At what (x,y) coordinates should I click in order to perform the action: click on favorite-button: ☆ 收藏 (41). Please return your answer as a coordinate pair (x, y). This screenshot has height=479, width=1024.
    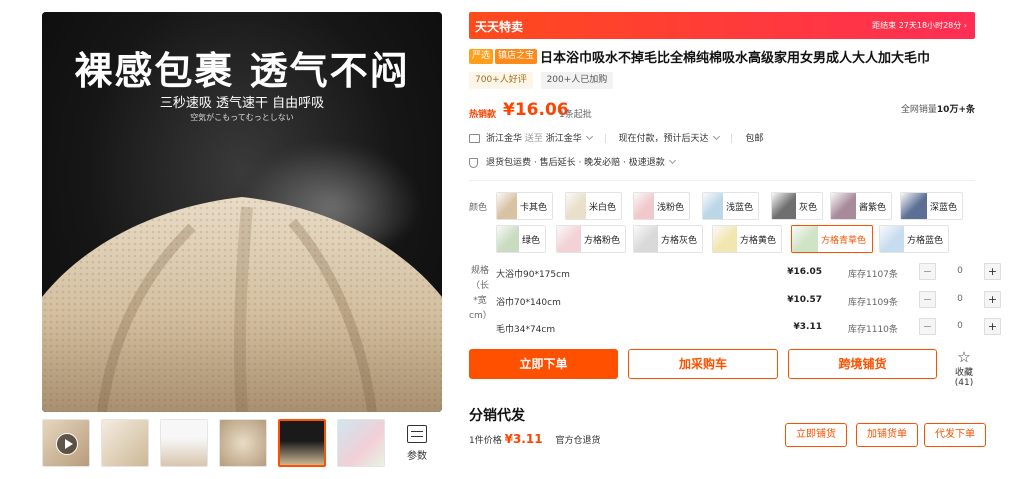
    Looking at the image, I should click on (964, 368).